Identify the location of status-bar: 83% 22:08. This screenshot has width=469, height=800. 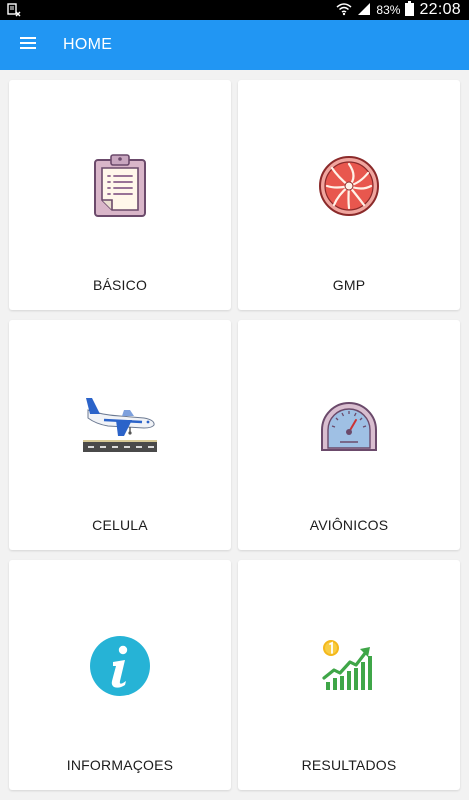
(234, 10).